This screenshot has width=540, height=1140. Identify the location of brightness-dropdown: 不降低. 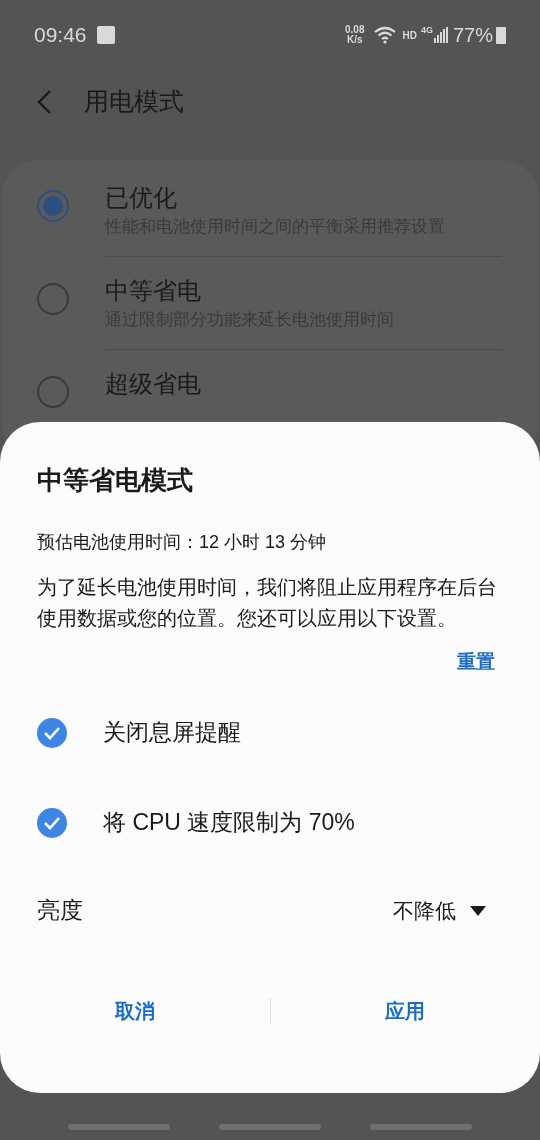
(448, 910).